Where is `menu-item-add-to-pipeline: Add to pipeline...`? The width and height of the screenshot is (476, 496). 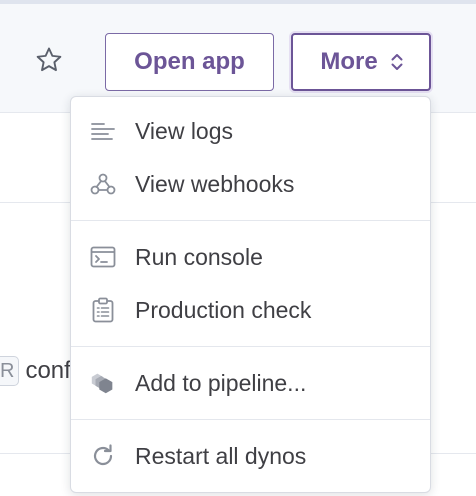 menu-item-add-to-pipeline: Add to pipeline... is located at coordinates (250, 383).